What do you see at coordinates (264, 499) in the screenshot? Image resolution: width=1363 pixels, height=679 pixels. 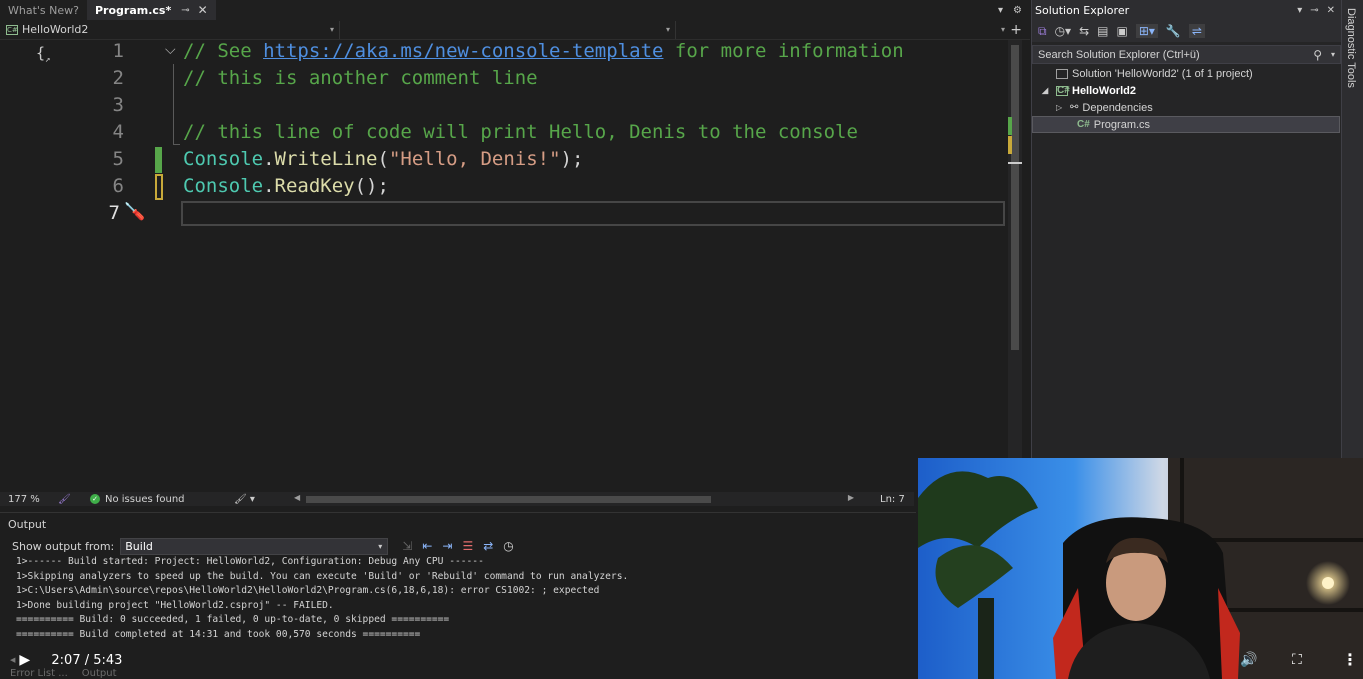 I see `paint-brush-dropdown-icon: 🖌 ▾` at bounding box center [264, 499].